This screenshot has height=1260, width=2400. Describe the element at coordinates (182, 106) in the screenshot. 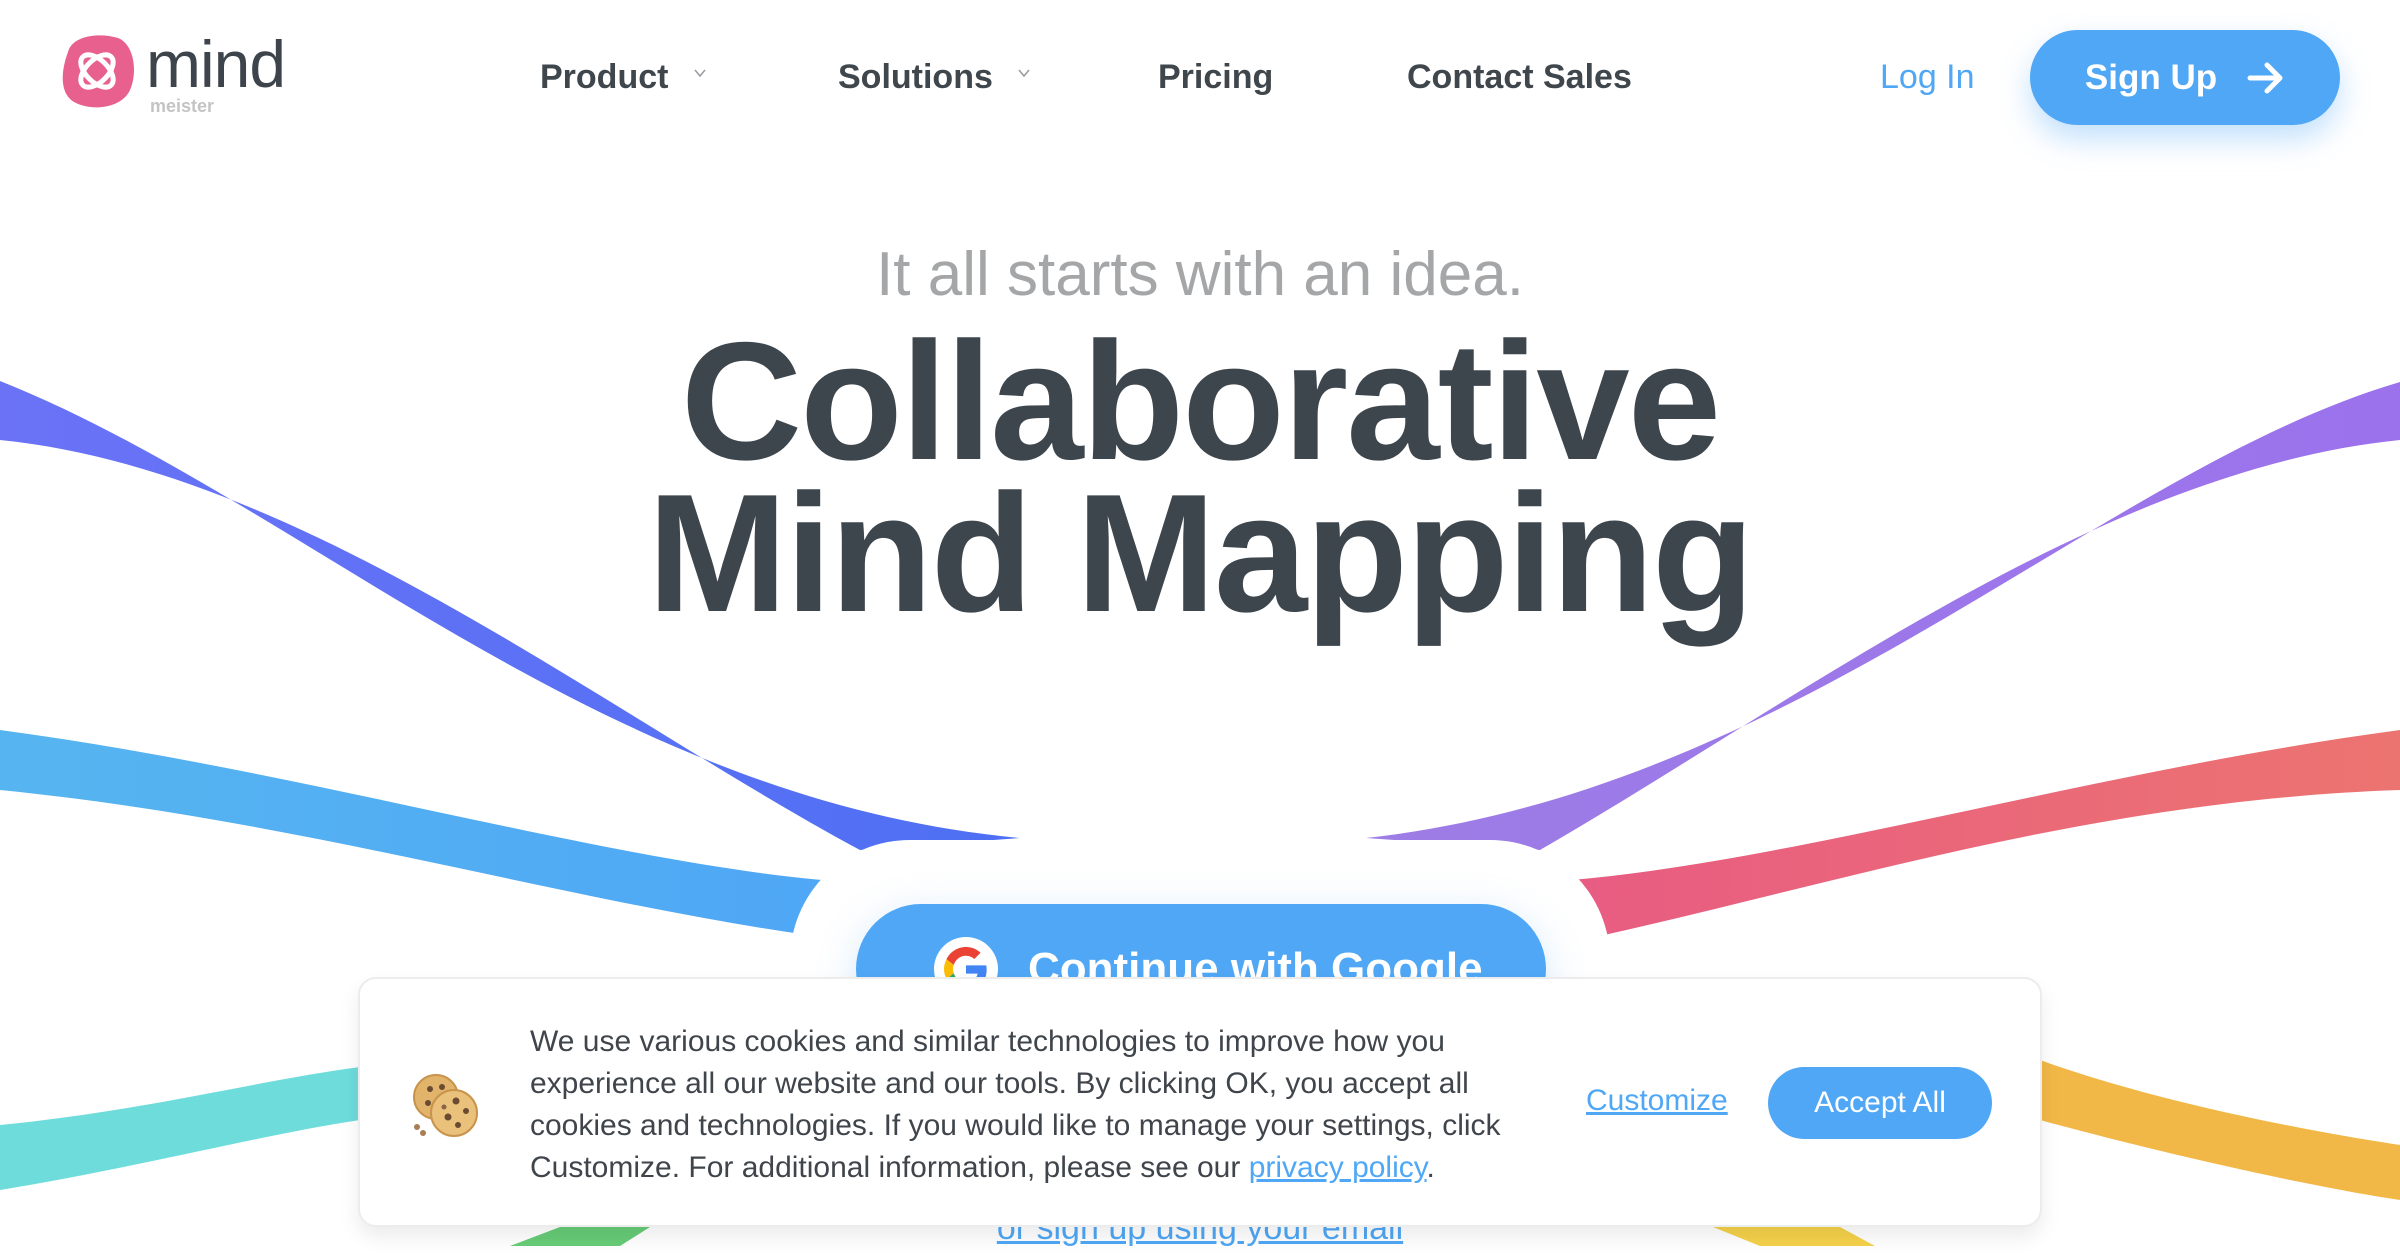

I see `logo-subtitle: meister` at that location.